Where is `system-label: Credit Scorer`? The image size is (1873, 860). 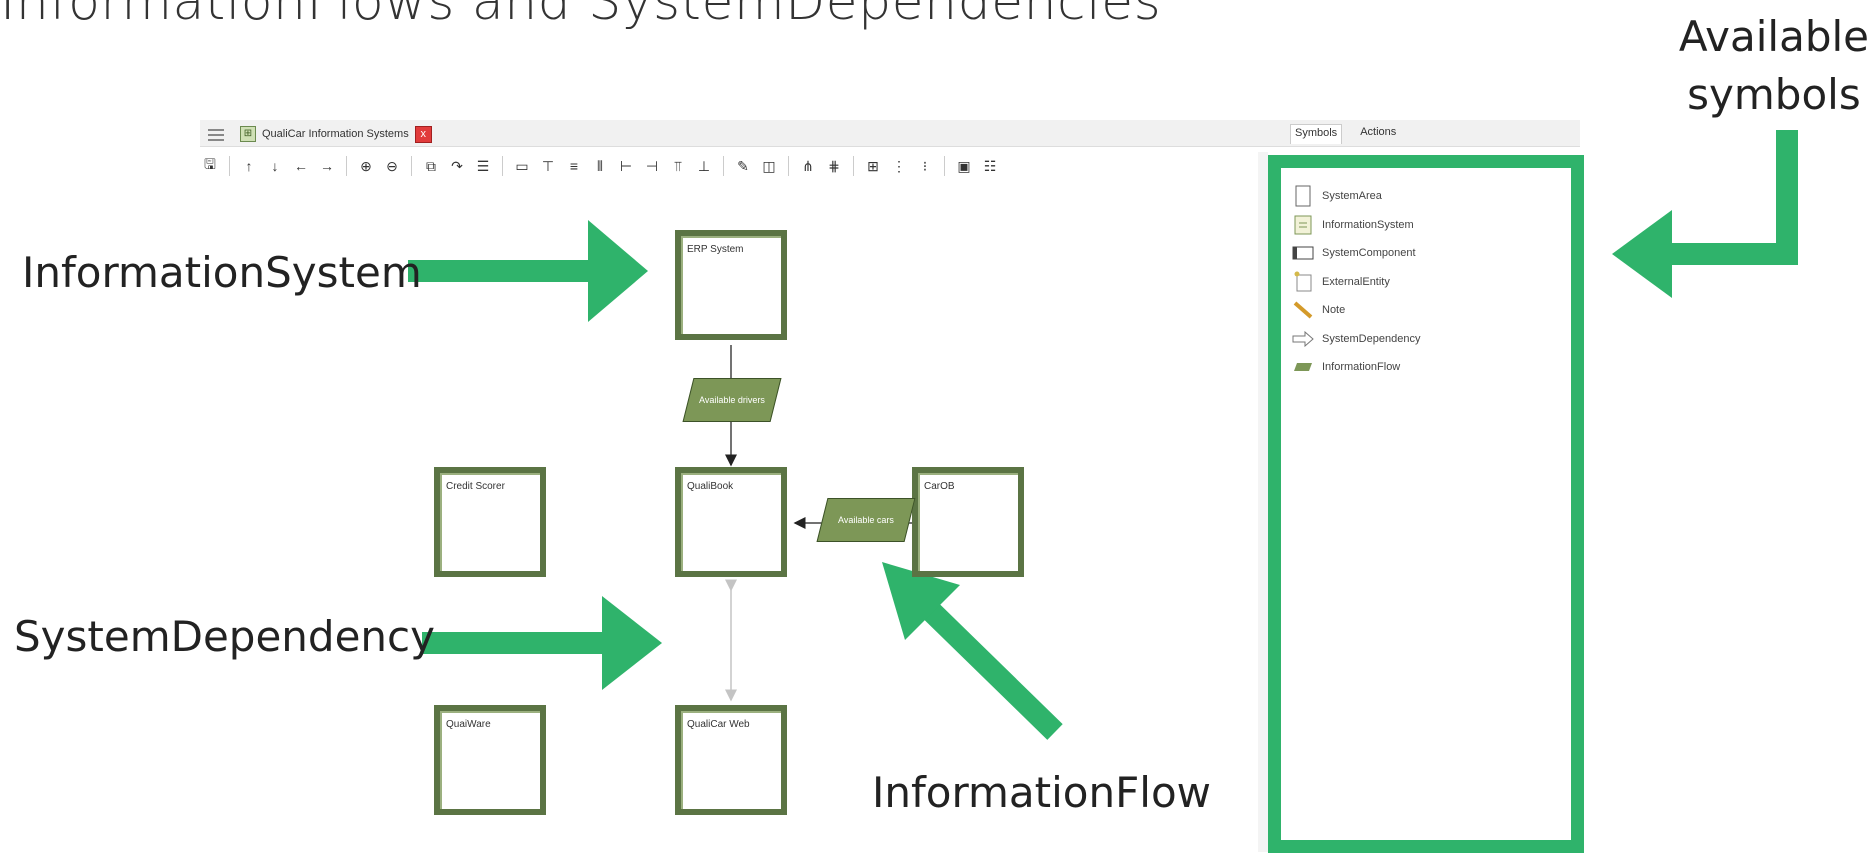
system-label: Credit Scorer is located at coordinates (475, 486).